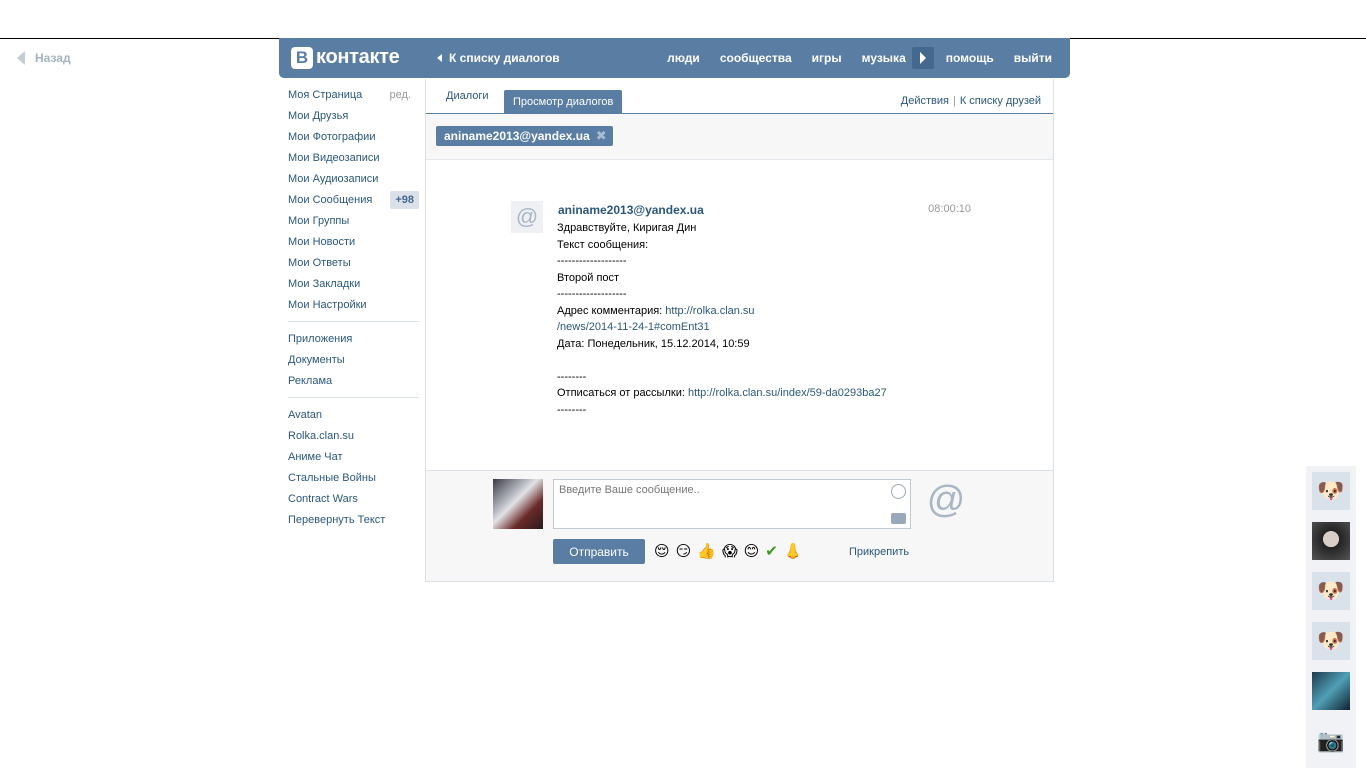 Image resolution: width=1366 pixels, height=768 pixels. What do you see at coordinates (592, 294) in the screenshot?
I see `message-line: -------------------` at bounding box center [592, 294].